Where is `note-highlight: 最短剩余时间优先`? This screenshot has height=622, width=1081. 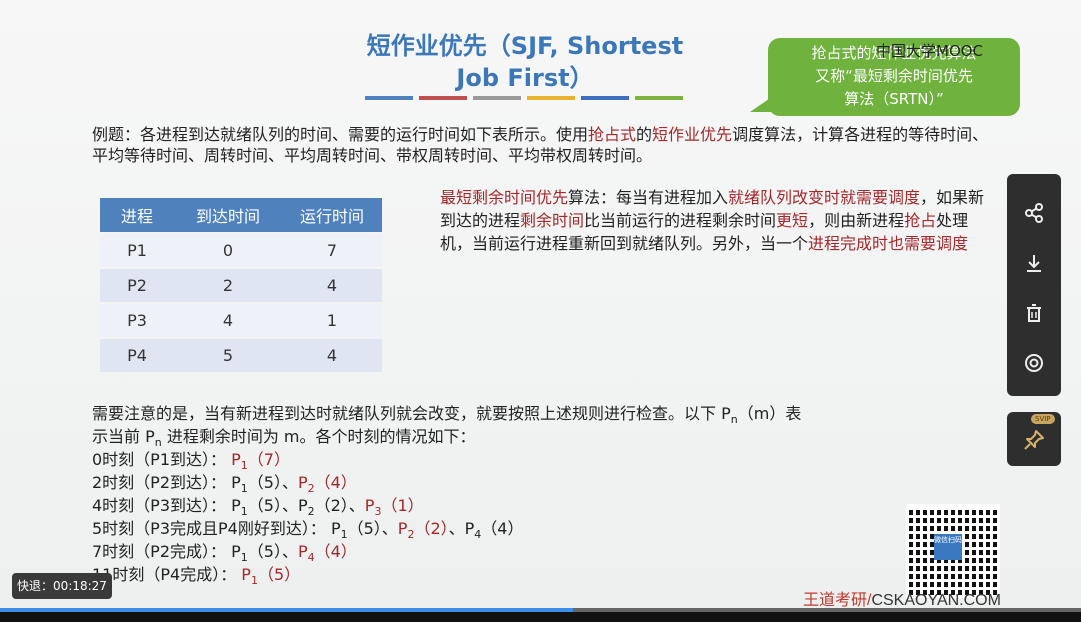 note-highlight: 最短剩余时间优先 is located at coordinates (504, 197).